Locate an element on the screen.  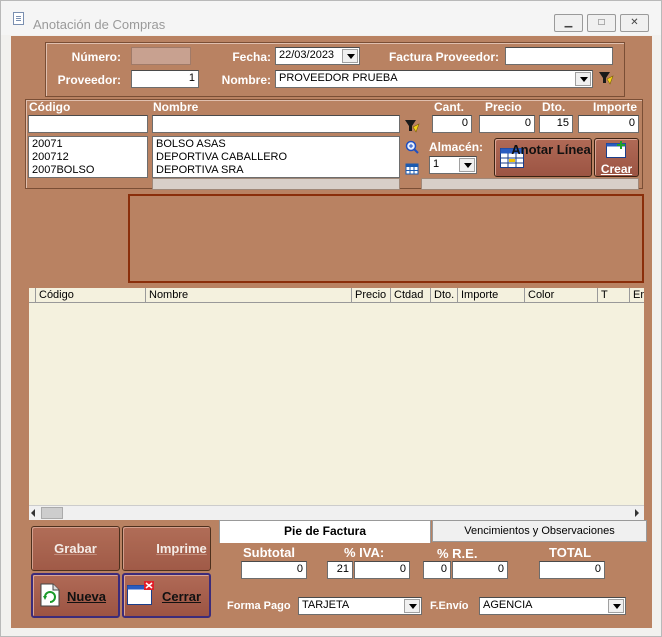
factura-field is located at coordinates (559, 56).